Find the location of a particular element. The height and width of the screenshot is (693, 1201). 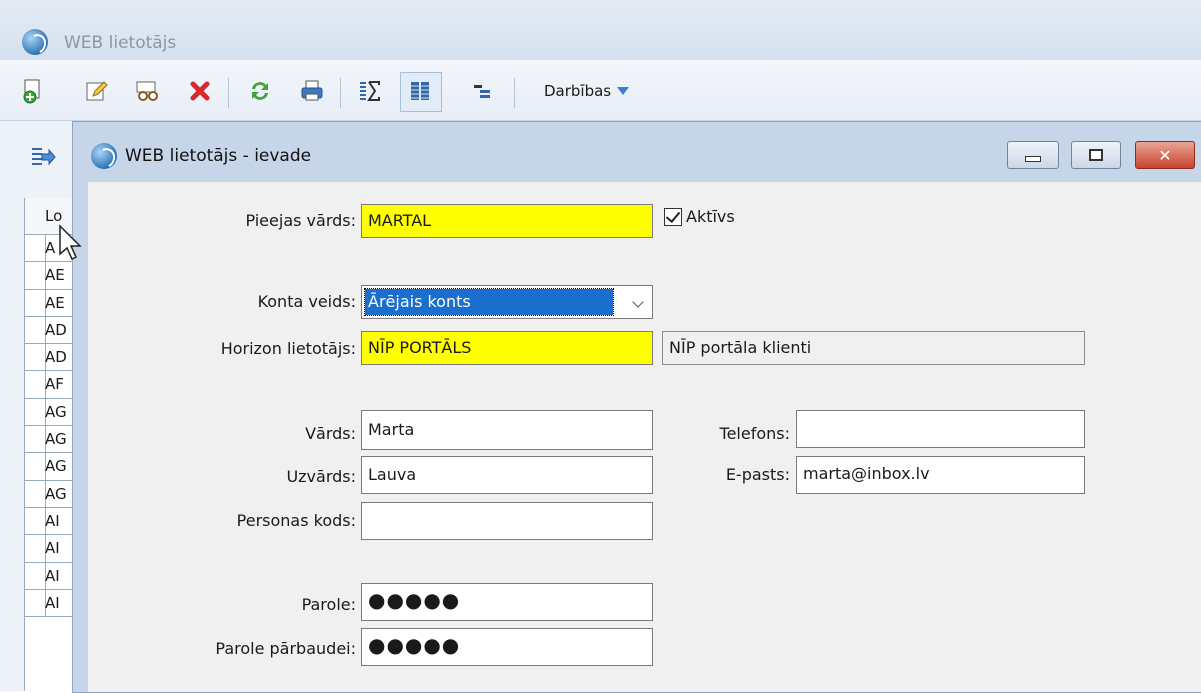

horizon-user-description: NĪP portāla klienti is located at coordinates (873, 348).